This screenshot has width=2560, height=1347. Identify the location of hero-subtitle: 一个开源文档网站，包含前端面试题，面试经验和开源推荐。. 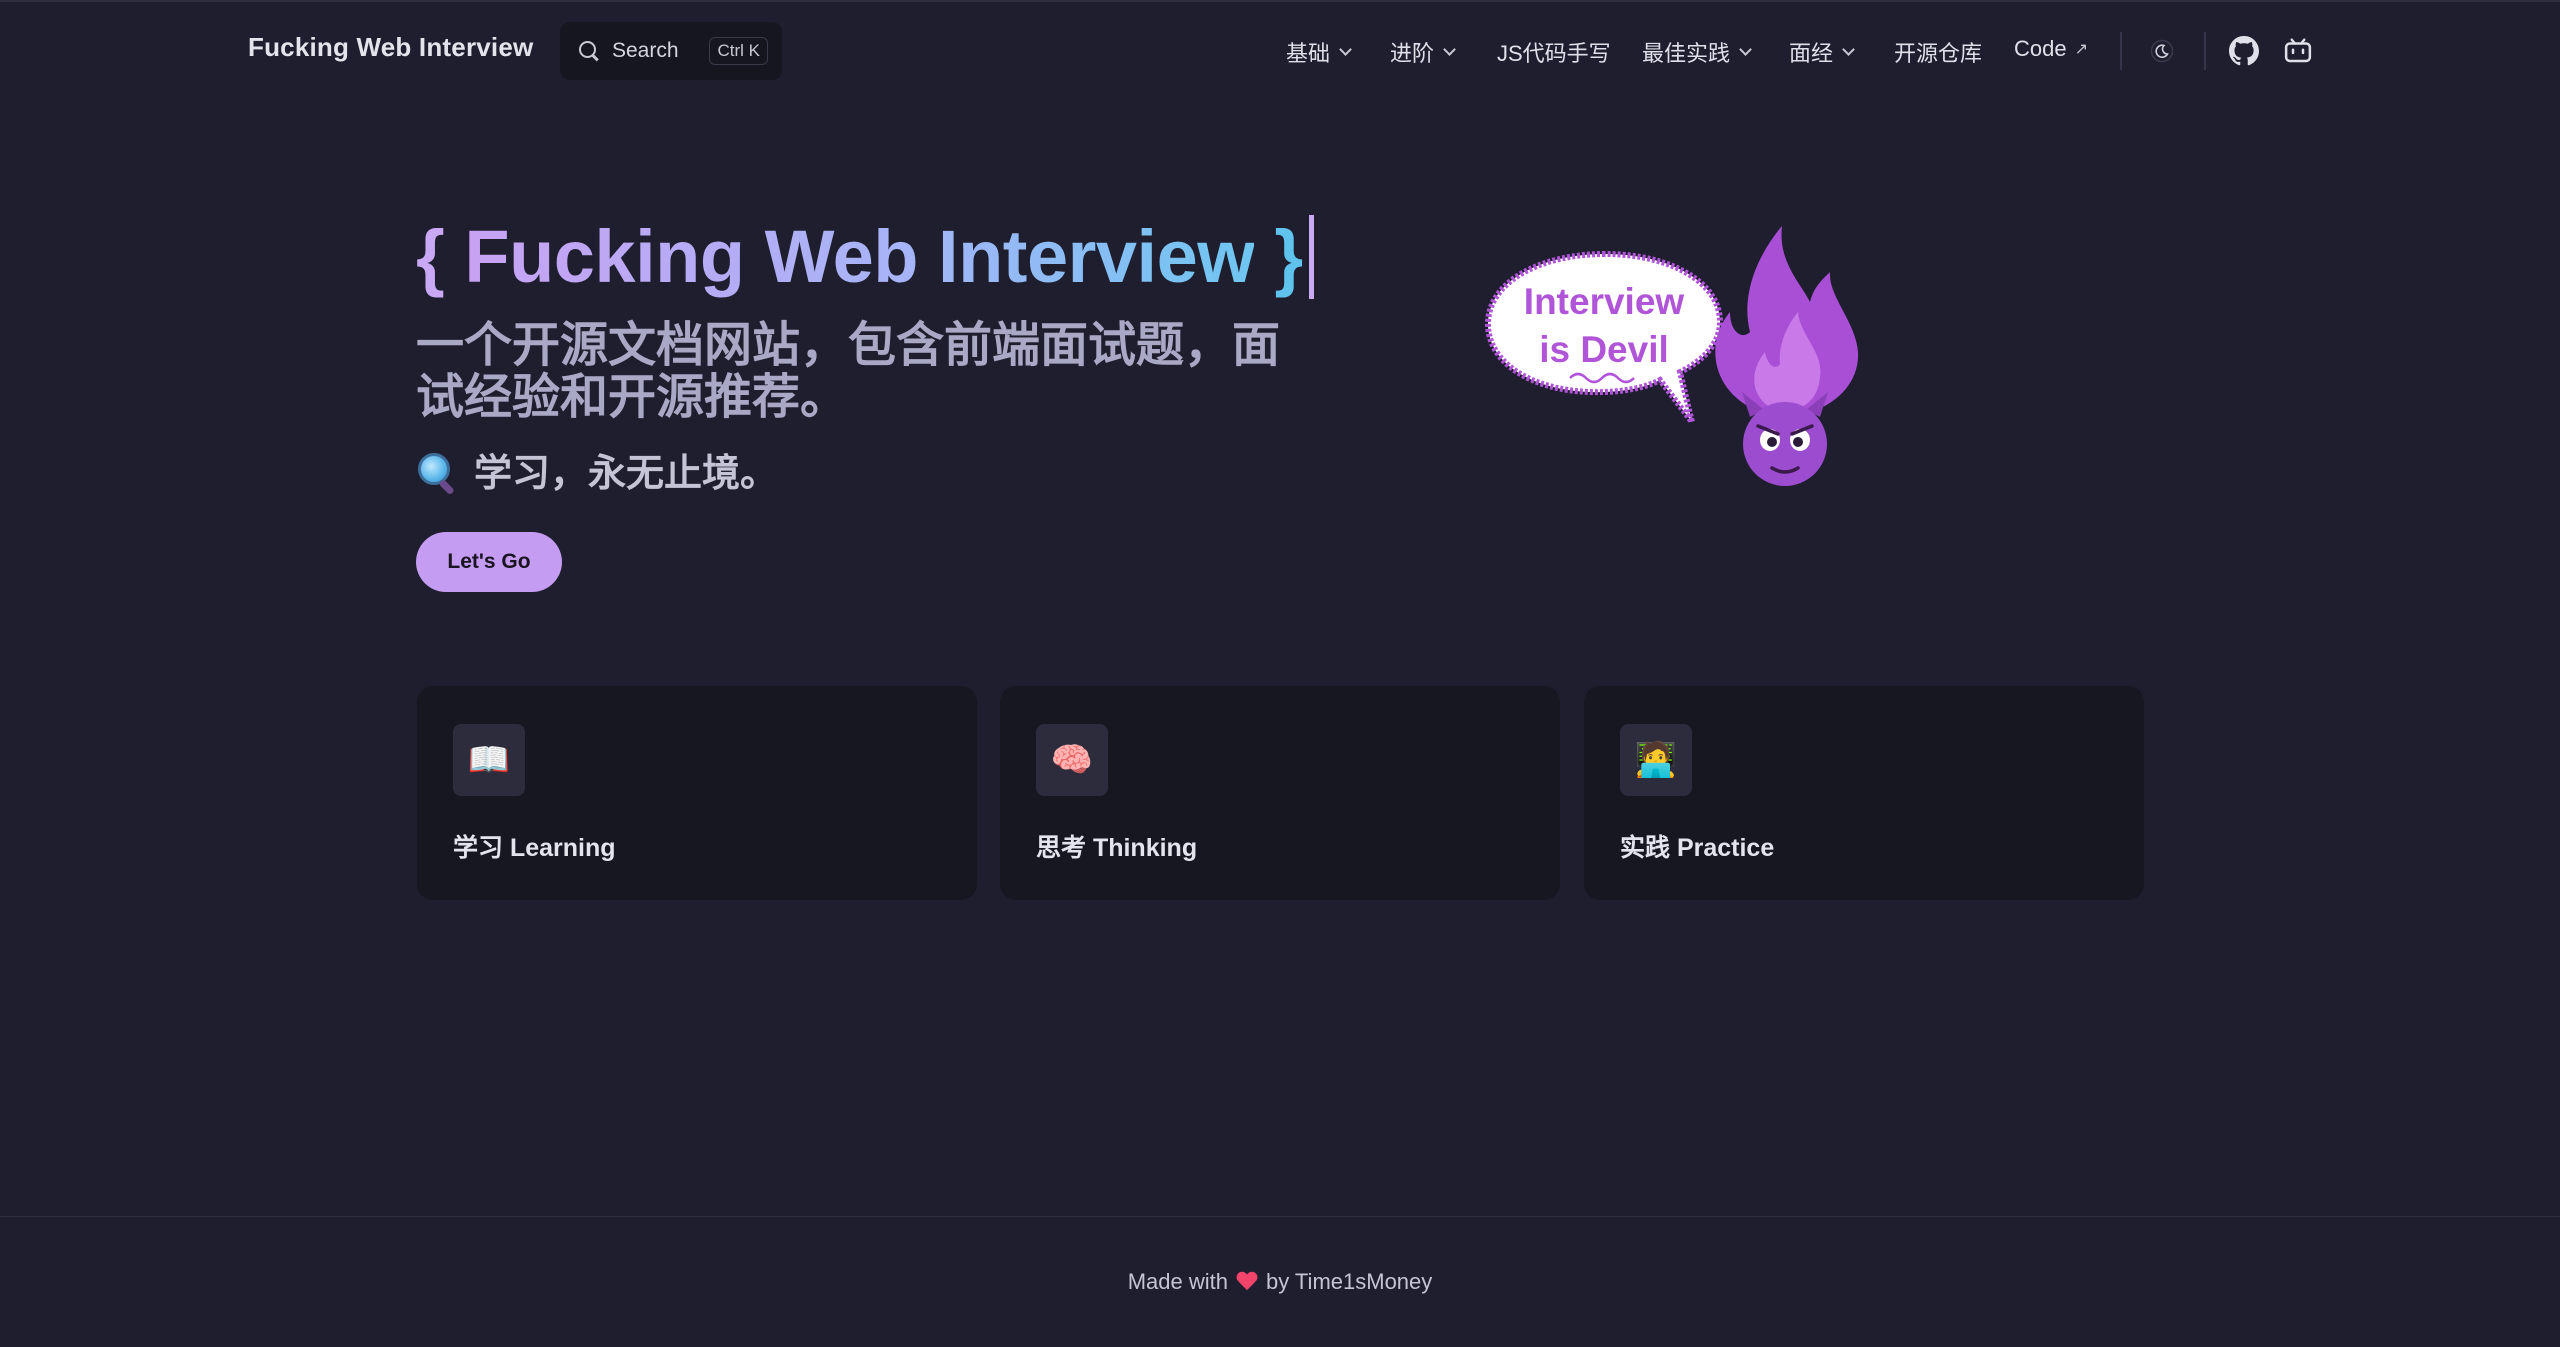
(848, 371).